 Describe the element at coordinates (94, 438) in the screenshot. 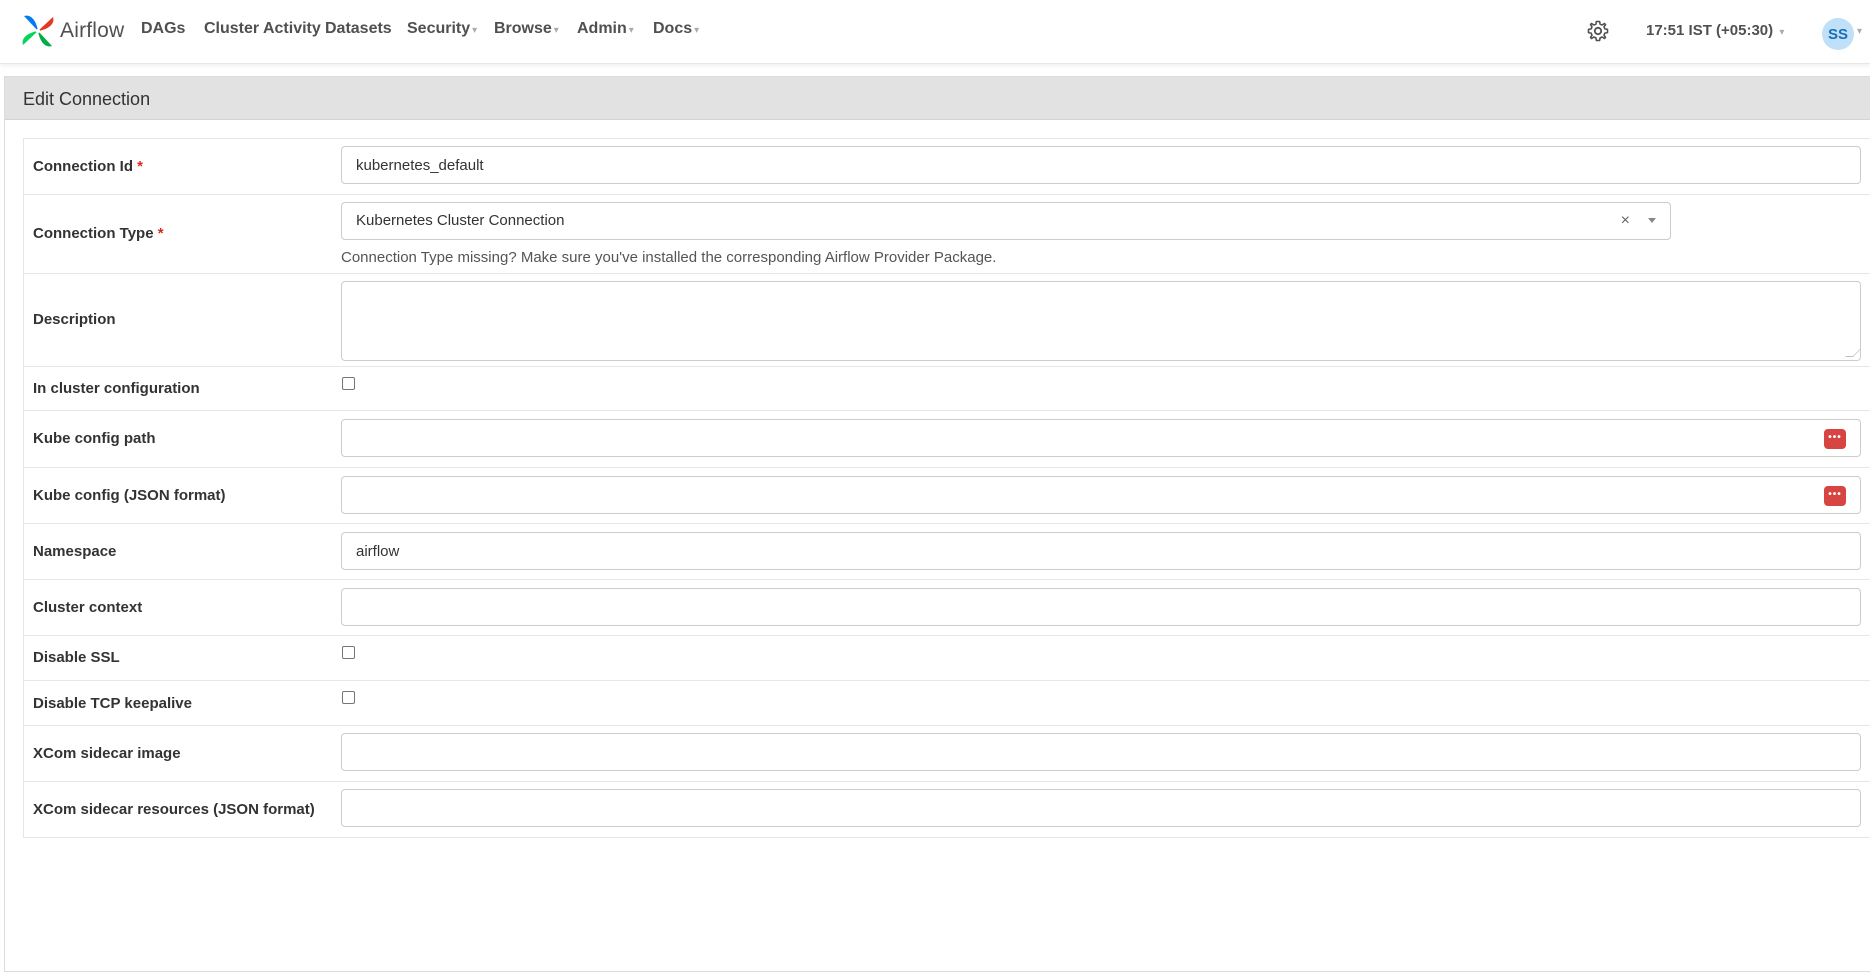

I see `kube-config-path-label: Kube config path` at that location.